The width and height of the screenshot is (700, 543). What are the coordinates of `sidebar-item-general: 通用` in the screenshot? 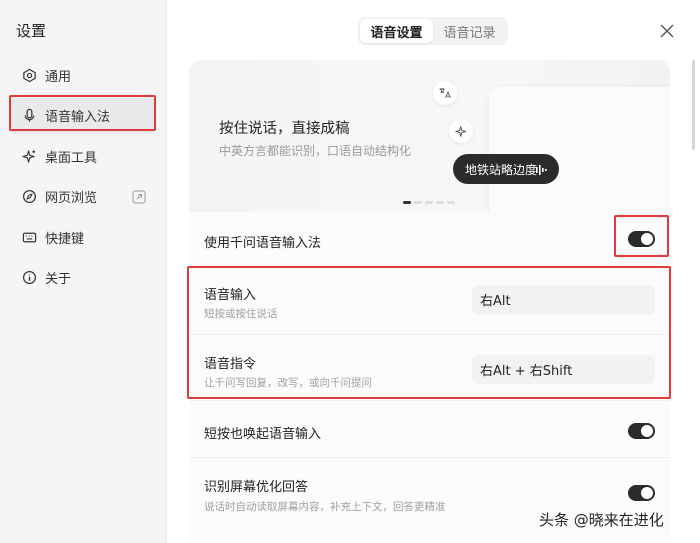 It's located at (83, 75).